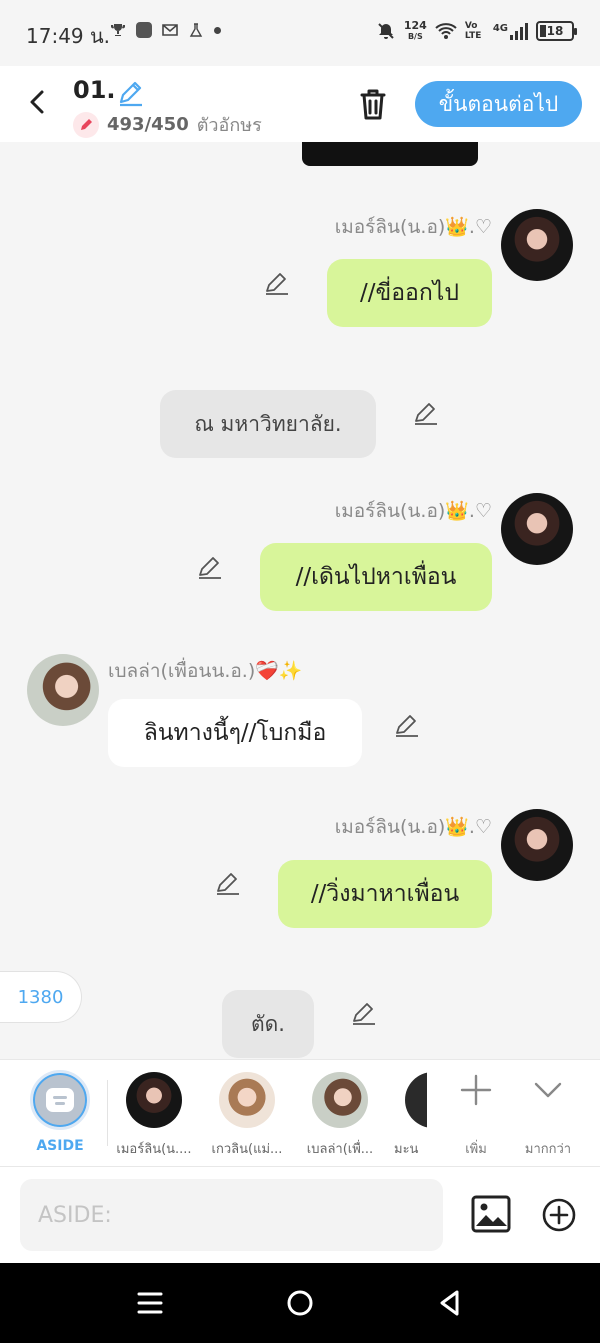 Image resolution: width=600 pixels, height=1343 pixels. I want to click on system-indicators: 124 B/S Vo LTE 4G 18, so click(476, 30).